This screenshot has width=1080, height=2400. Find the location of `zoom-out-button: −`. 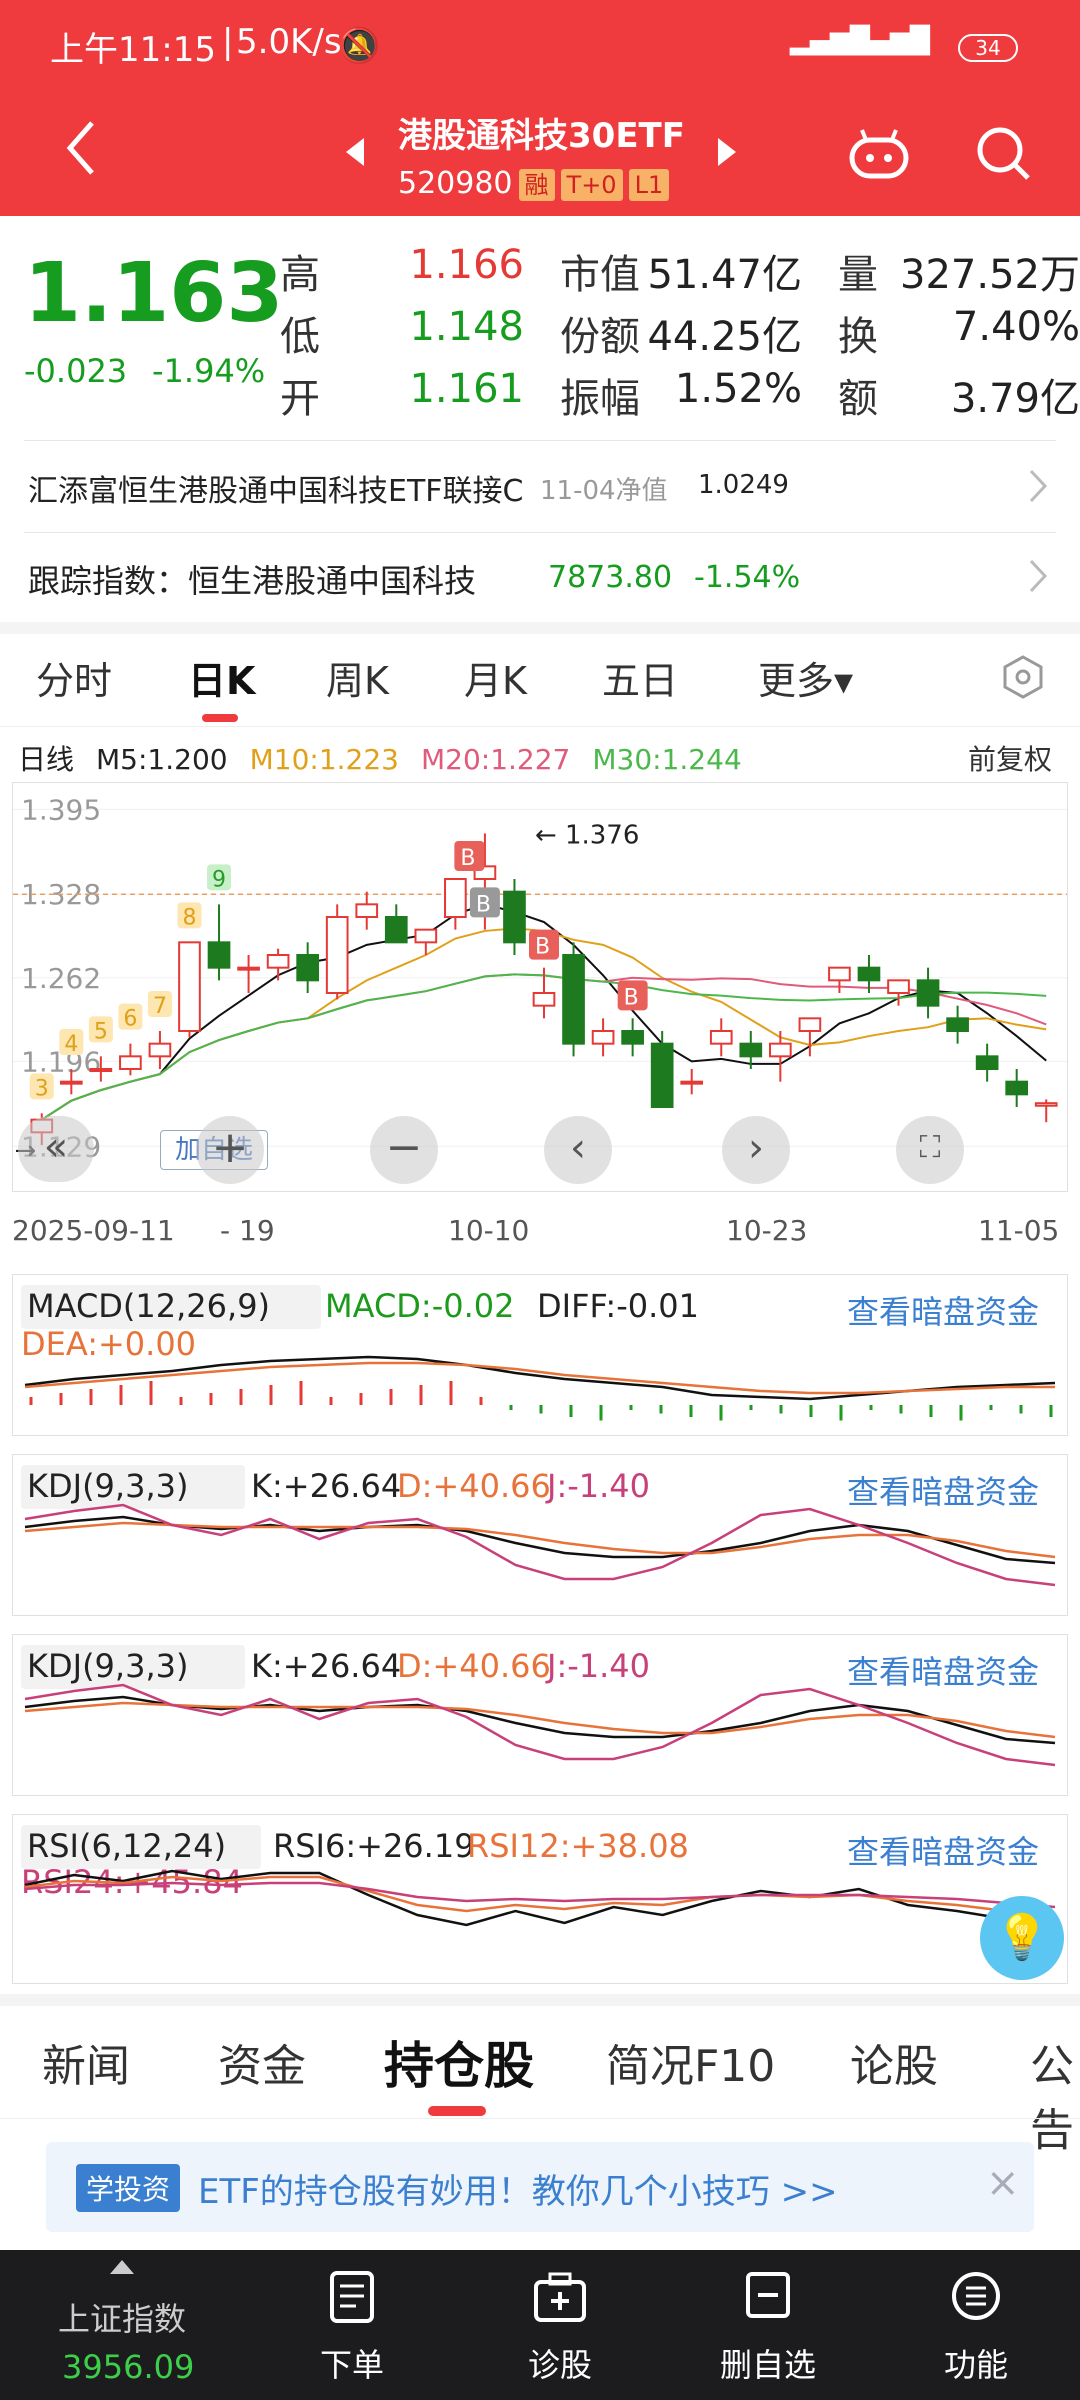

zoom-out-button: − is located at coordinates (404, 1150).